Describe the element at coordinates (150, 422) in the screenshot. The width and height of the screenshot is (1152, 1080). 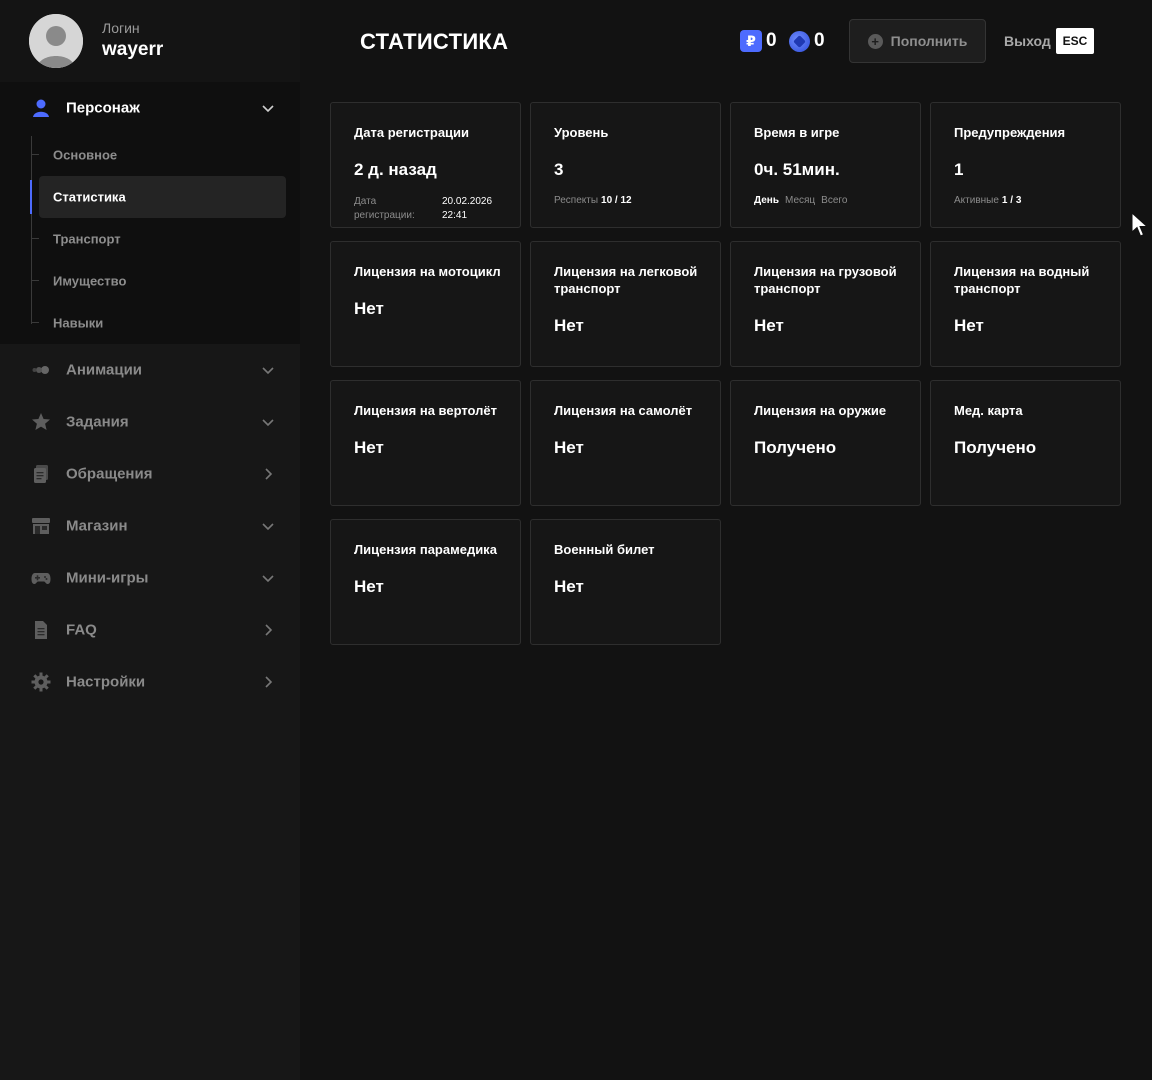
I see `nav-tasks: Задания` at that location.